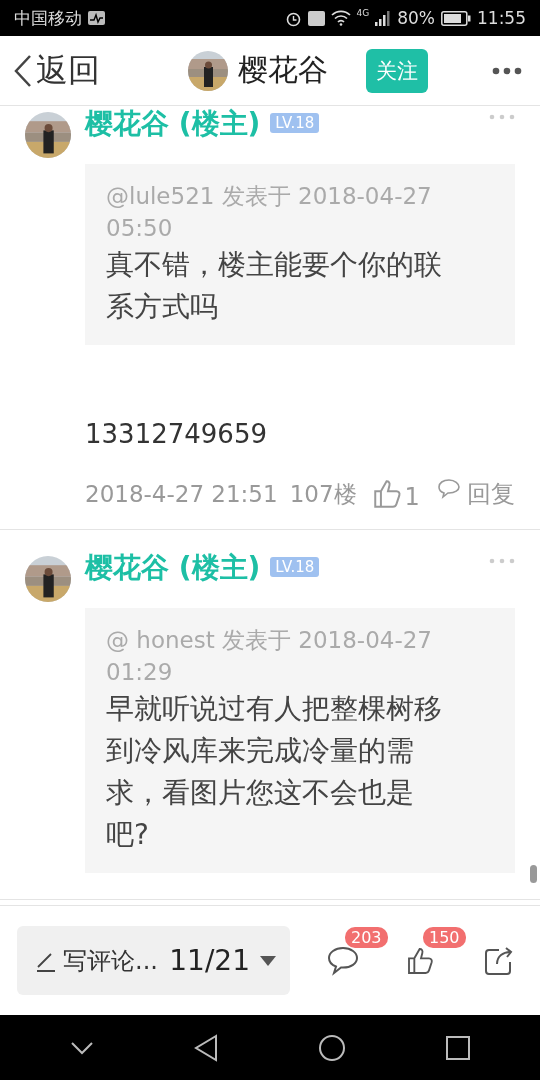 The image size is (540, 1080). What do you see at coordinates (96, 18) in the screenshot?
I see `activity-icon` at bounding box center [96, 18].